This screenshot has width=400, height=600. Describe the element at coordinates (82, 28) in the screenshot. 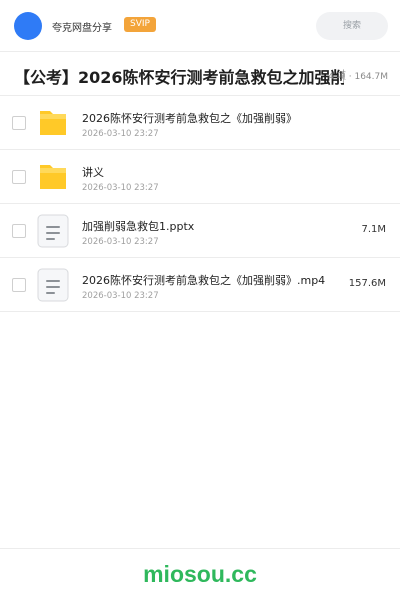

I see `app-name: 夸克网盘分享` at that location.